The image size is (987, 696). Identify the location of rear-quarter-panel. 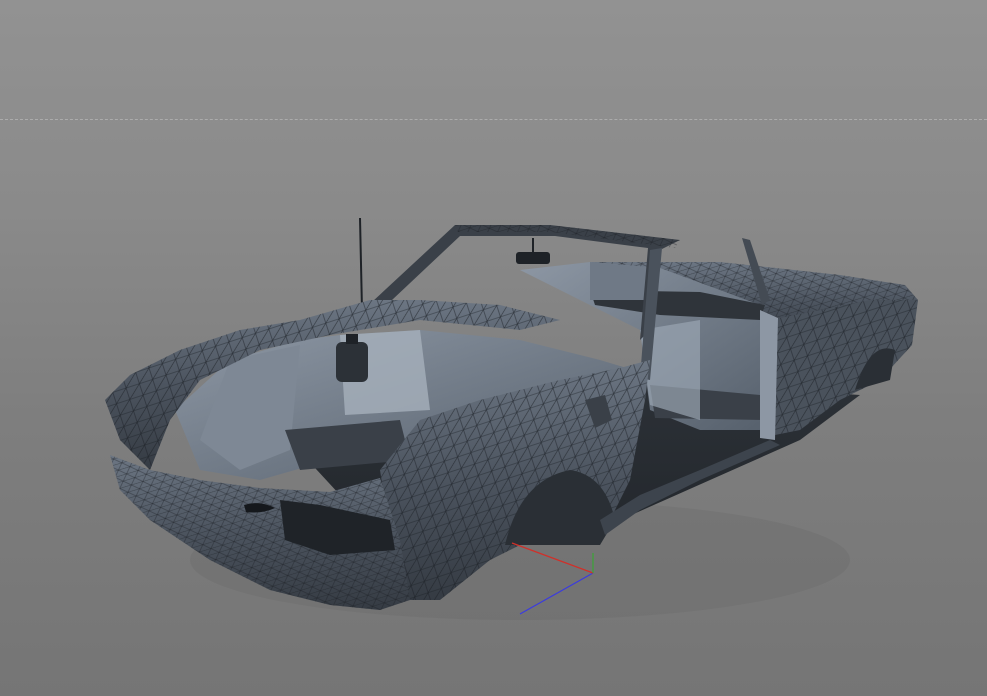
(844, 367).